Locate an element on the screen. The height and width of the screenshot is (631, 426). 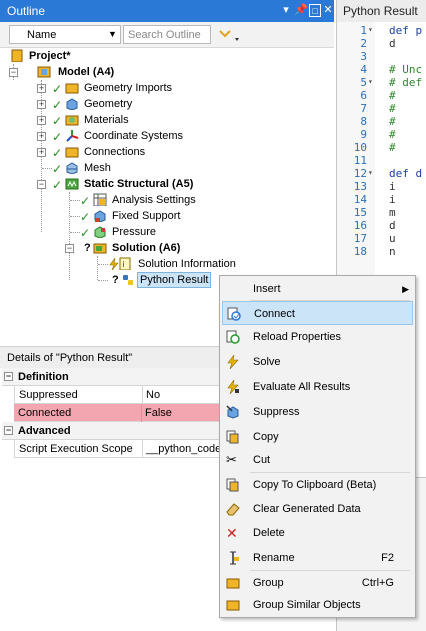
tree-label-project: Project* is located at coordinates (50, 56).